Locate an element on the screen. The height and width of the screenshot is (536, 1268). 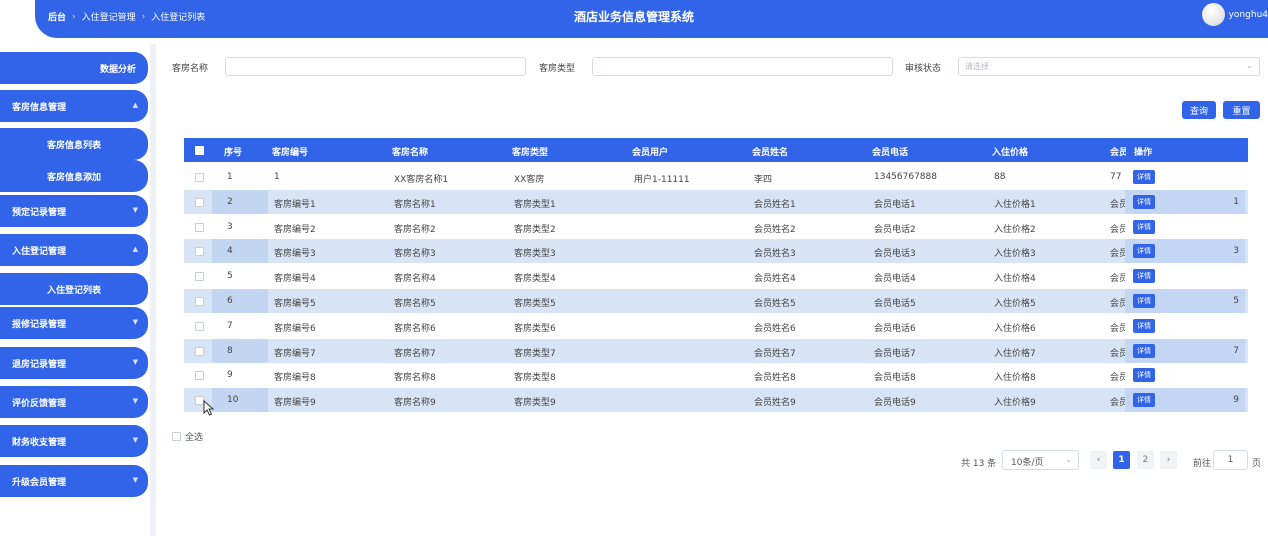
table-row: 4 客房编号3 客房名称3 客房类型3 会员姓名3 会员电话3 入住价格3 会员 详情 3 is located at coordinates (716, 251).